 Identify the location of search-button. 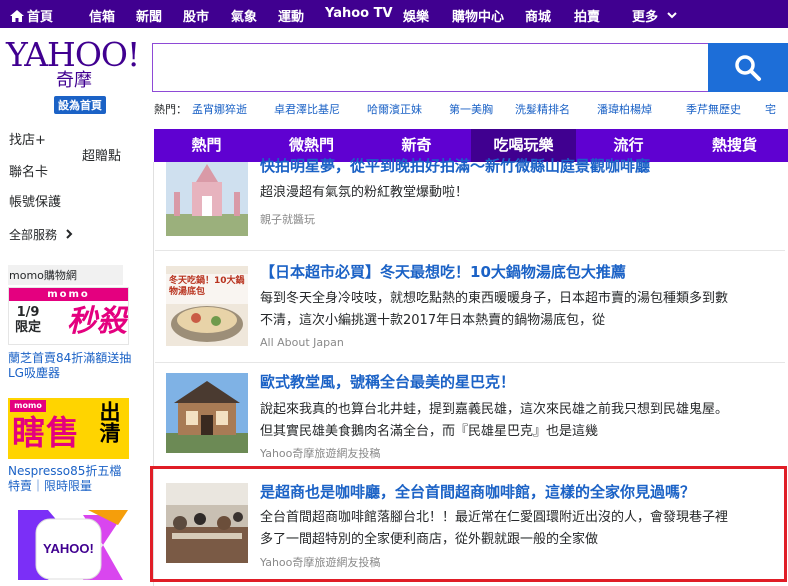
(748, 67).